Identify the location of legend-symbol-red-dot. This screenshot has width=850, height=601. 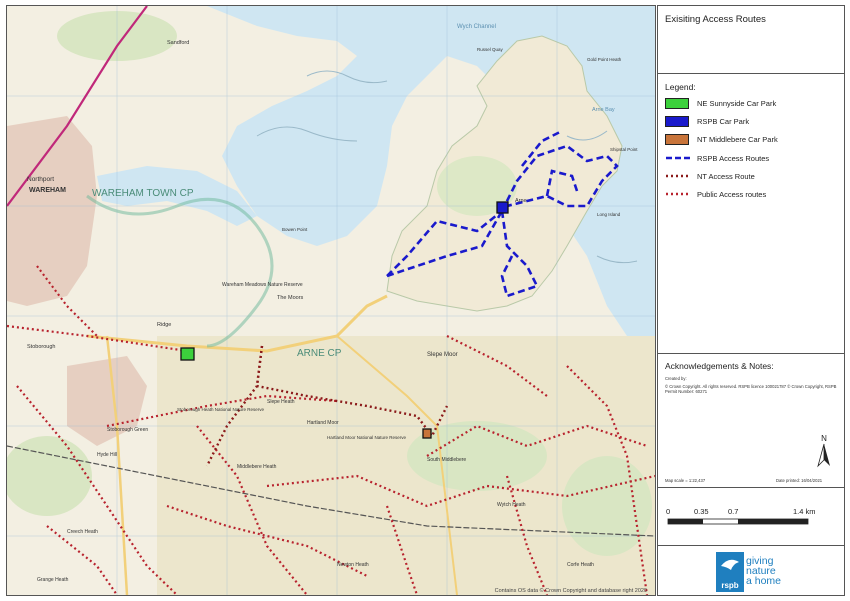
(678, 194).